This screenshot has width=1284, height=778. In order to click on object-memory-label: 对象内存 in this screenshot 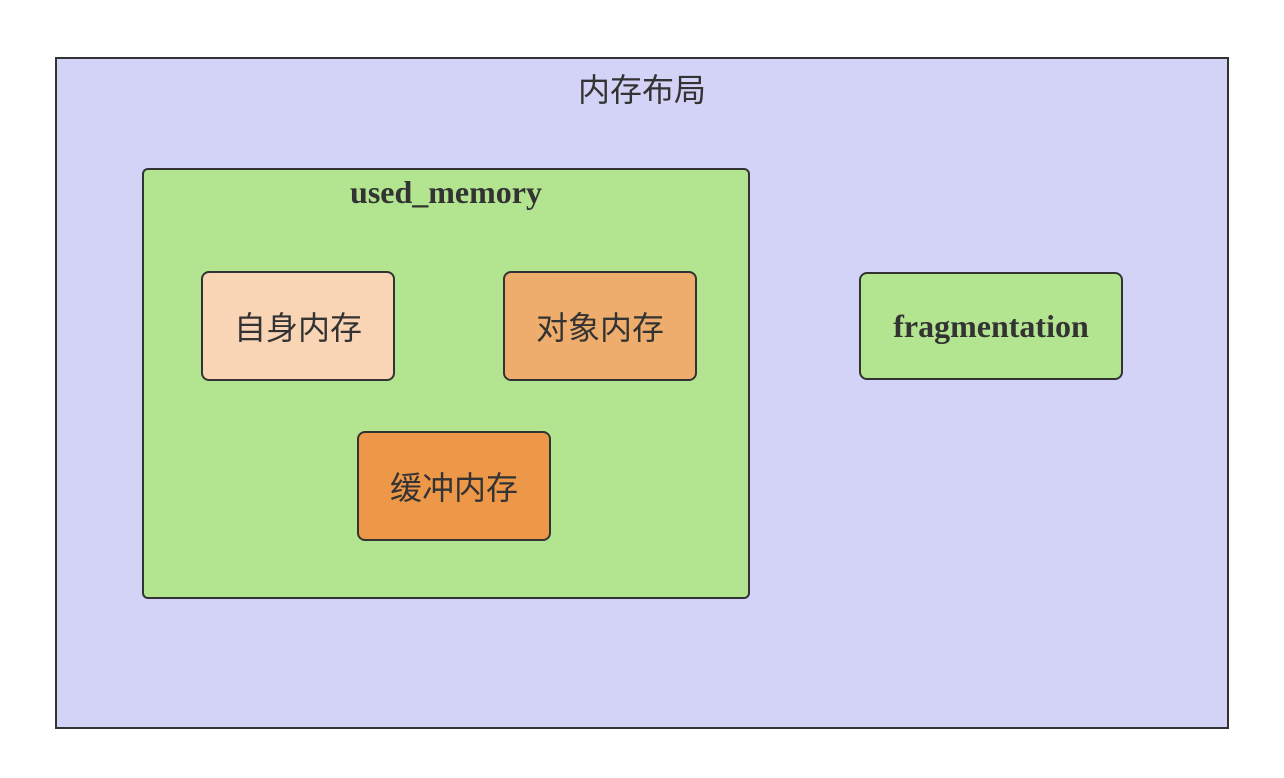, I will do `click(599, 328)`.